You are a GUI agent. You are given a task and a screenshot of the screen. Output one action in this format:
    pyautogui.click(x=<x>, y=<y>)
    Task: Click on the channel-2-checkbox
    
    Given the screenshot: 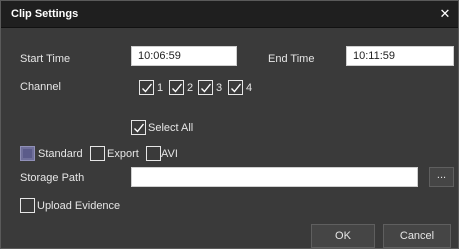 What is the action you would take?
    pyautogui.click(x=176, y=87)
    